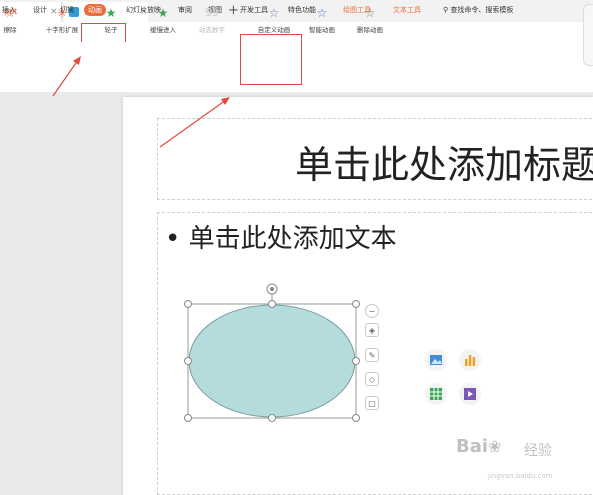 Image resolution: width=593 pixels, height=495 pixels. Describe the element at coordinates (520, 476) in the screenshot. I see `watermark-url: jingyan.baidu.com` at that location.